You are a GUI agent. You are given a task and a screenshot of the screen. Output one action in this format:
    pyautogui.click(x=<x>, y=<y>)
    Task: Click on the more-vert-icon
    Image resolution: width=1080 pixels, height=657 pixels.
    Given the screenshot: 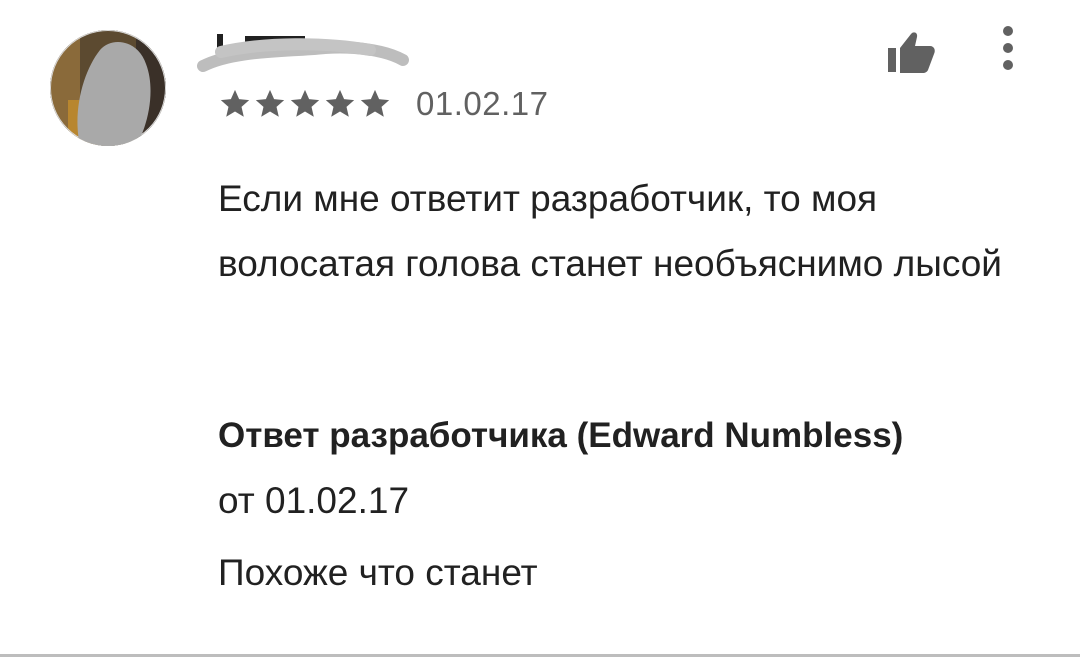 What is the action you would take?
    pyautogui.click(x=1008, y=48)
    